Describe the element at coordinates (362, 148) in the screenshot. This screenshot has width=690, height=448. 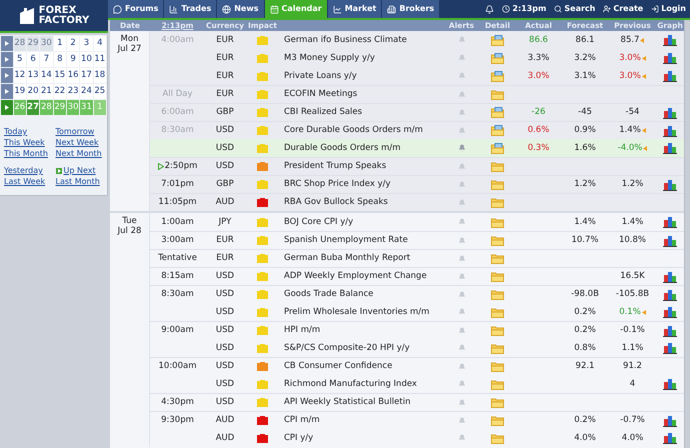
I see `event-title: Durable Goods Orders m/m` at that location.